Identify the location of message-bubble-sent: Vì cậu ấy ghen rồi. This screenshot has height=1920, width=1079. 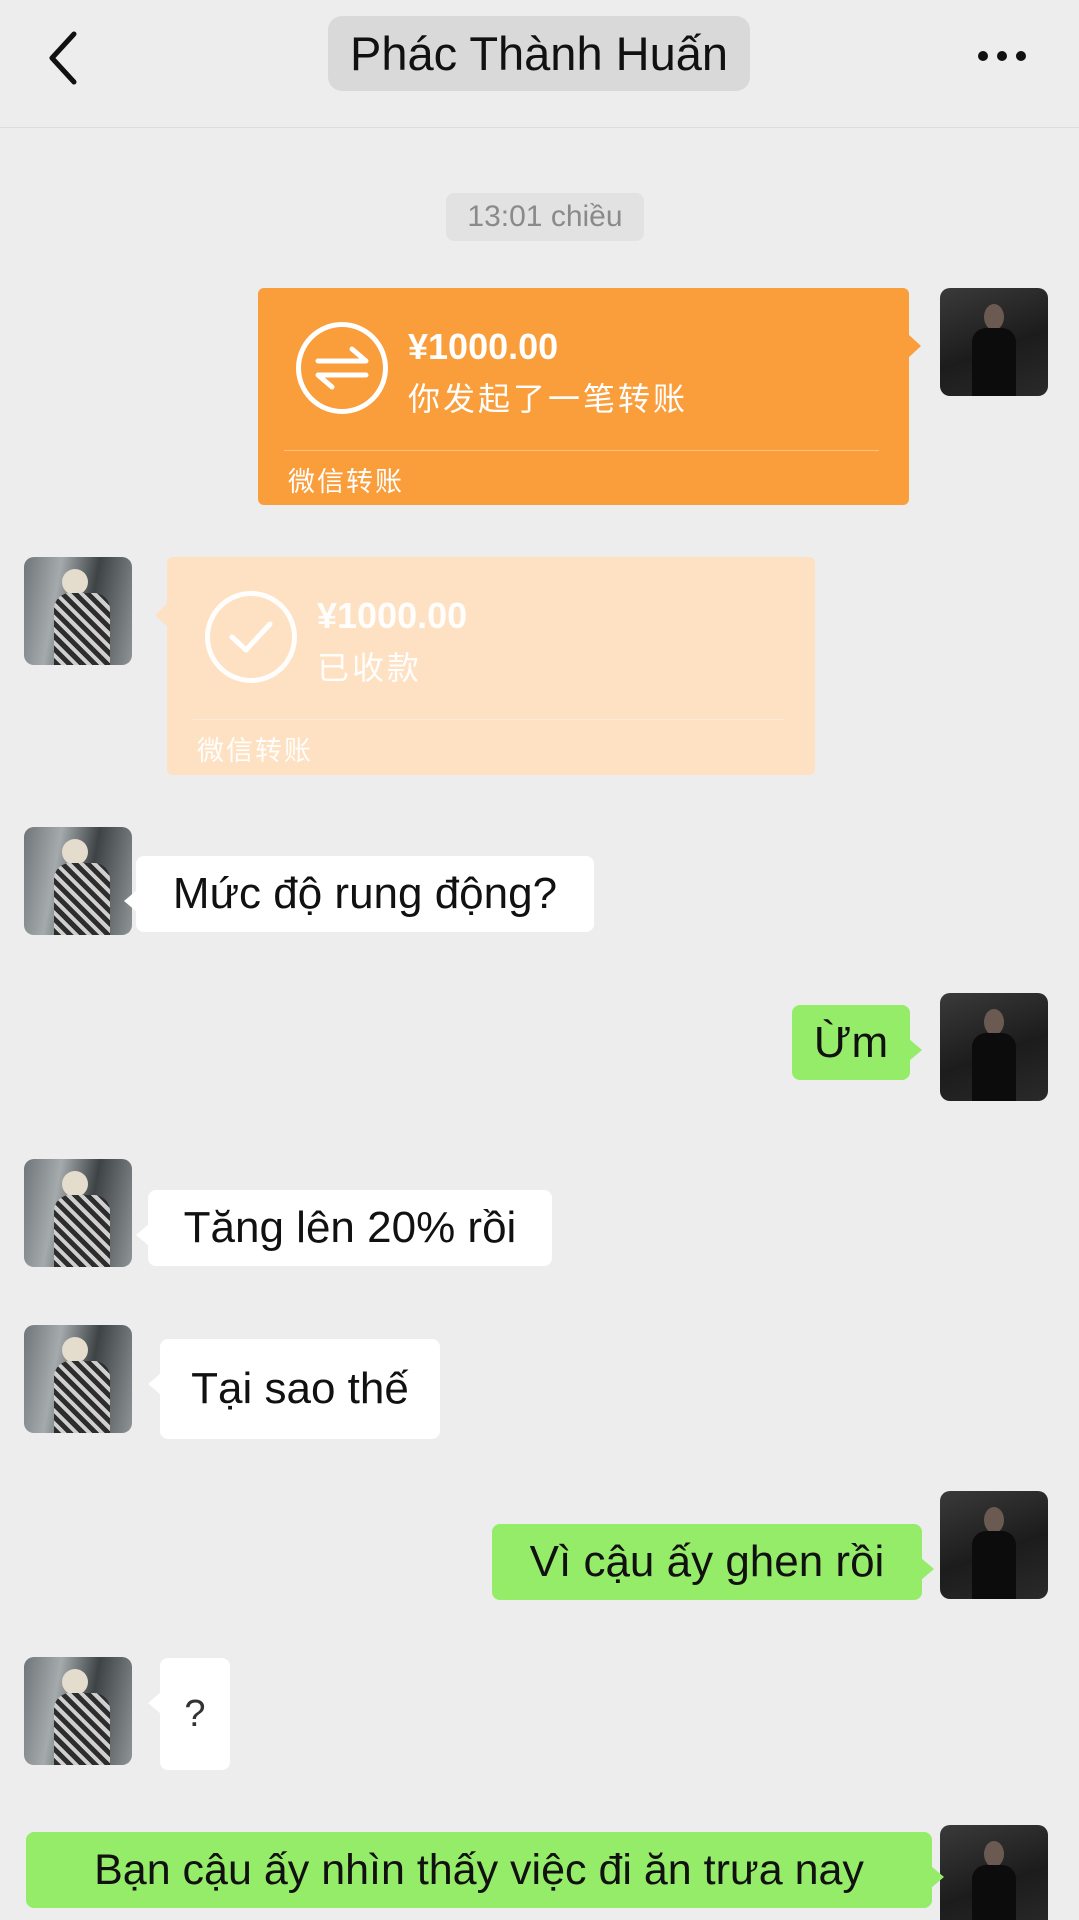
(713, 1562).